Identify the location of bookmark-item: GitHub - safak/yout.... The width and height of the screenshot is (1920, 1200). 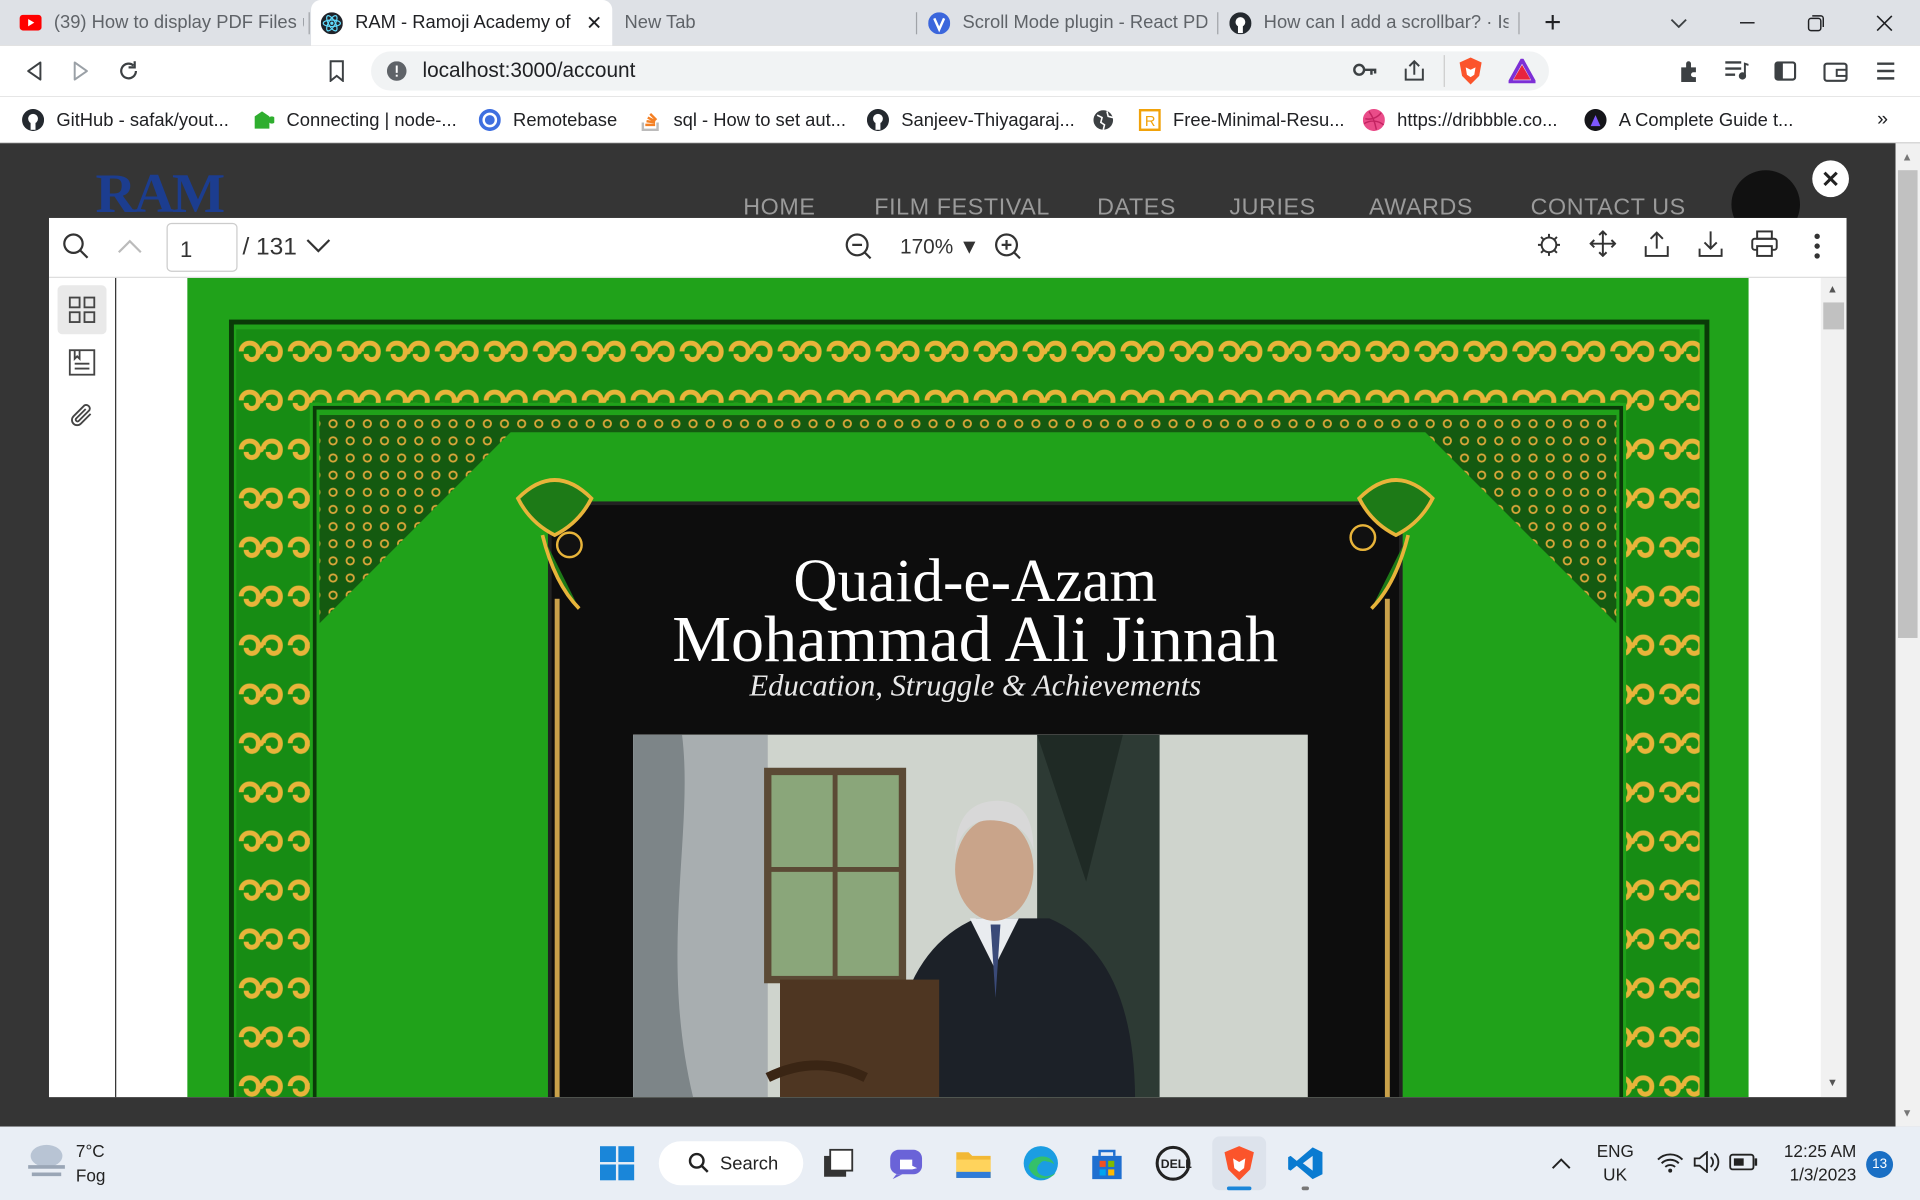
(125, 120).